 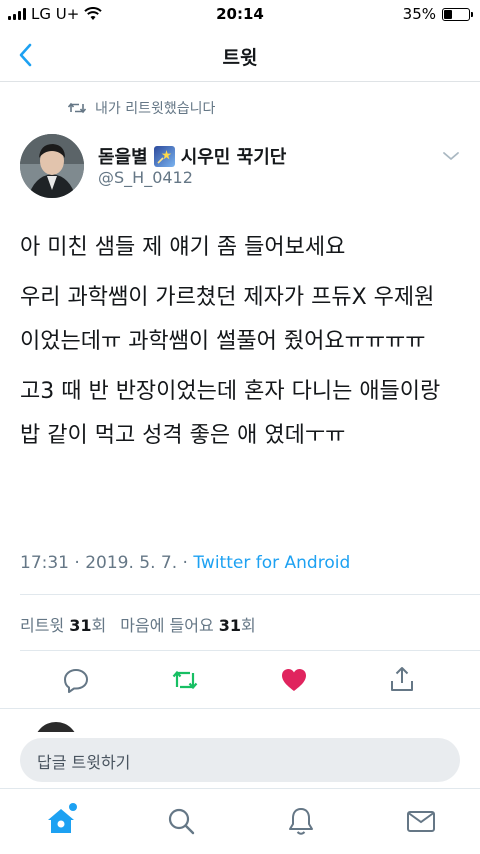 I want to click on notifications-icon, so click(x=301, y=821).